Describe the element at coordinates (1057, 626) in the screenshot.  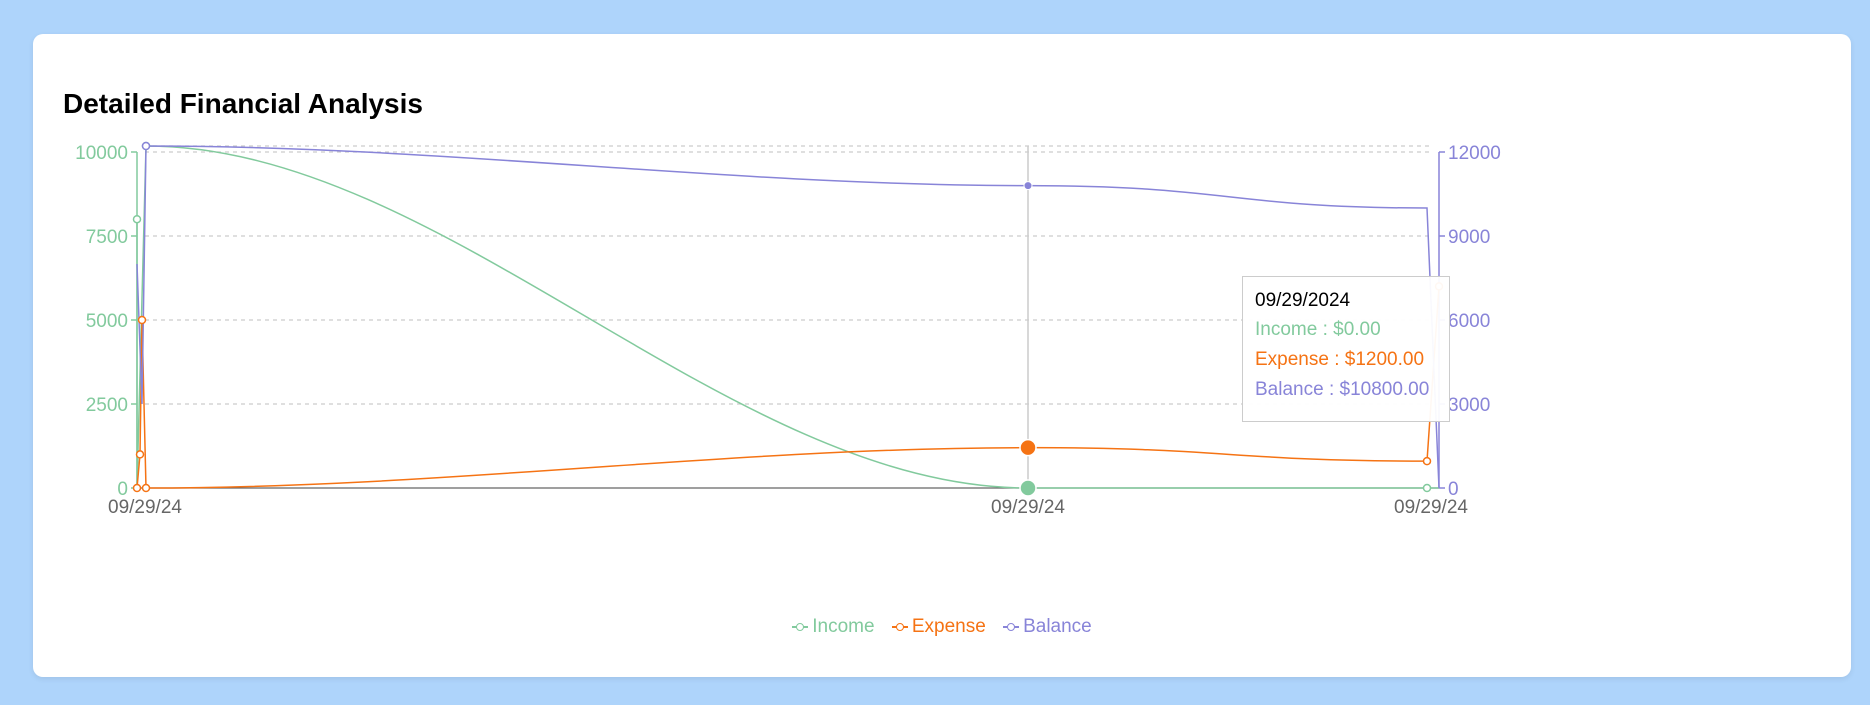
I see `legend-label-balance: Balance` at that location.